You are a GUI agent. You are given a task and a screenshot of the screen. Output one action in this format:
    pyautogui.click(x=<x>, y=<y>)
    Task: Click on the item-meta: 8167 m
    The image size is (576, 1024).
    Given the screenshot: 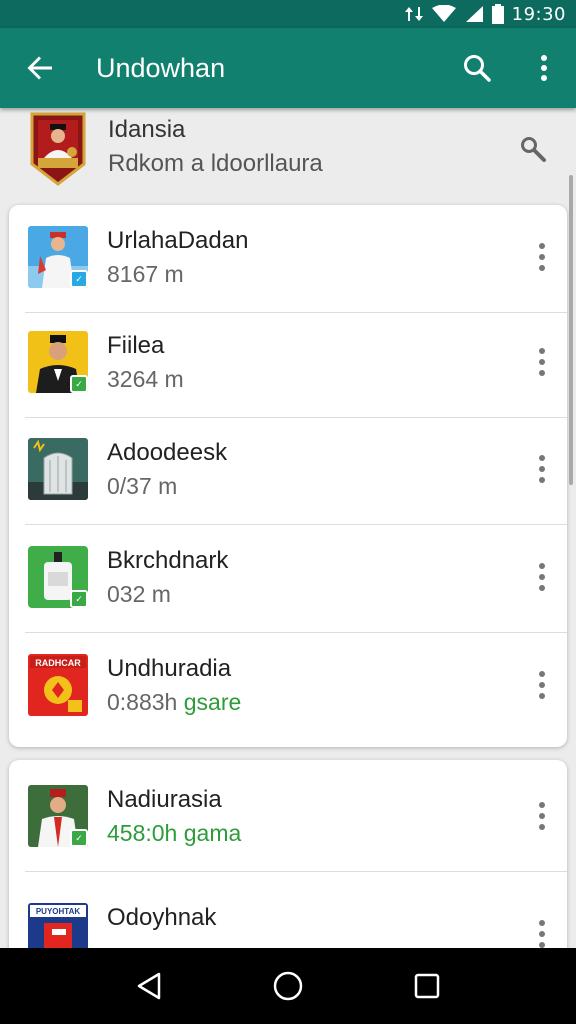 What is the action you would take?
    pyautogui.click(x=145, y=274)
    